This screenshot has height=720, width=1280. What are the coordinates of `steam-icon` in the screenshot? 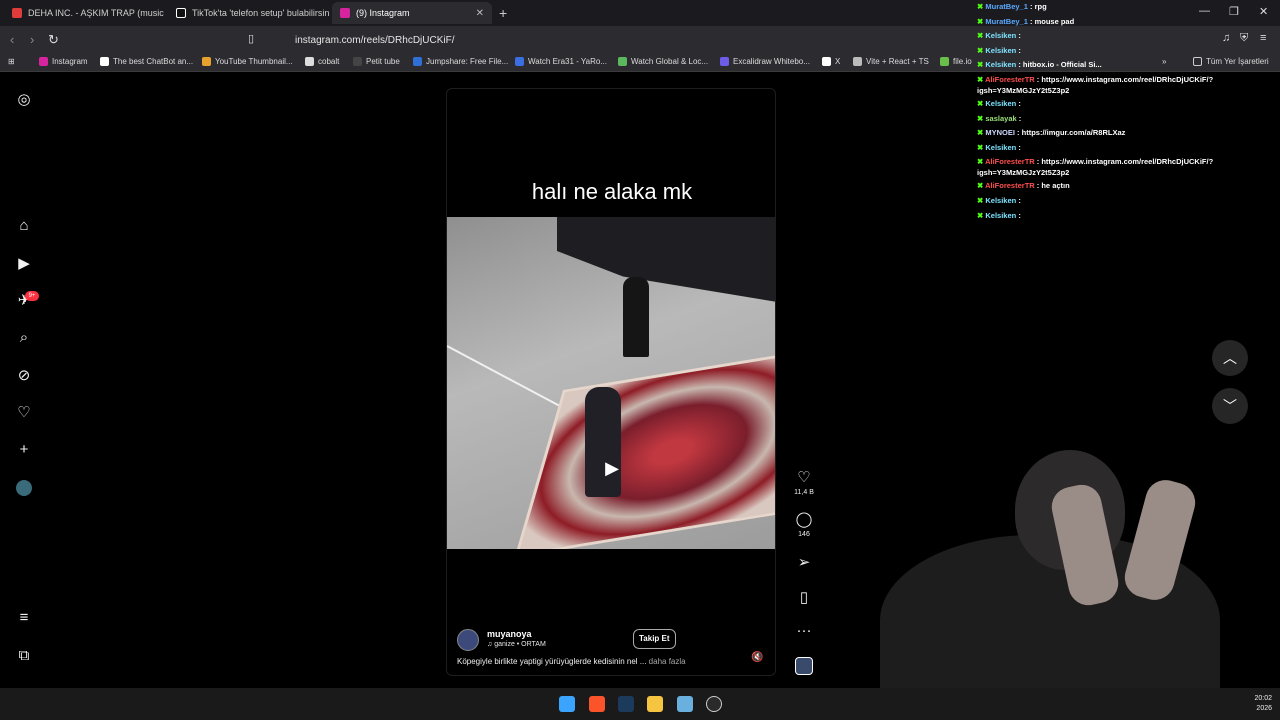 It's located at (626, 704).